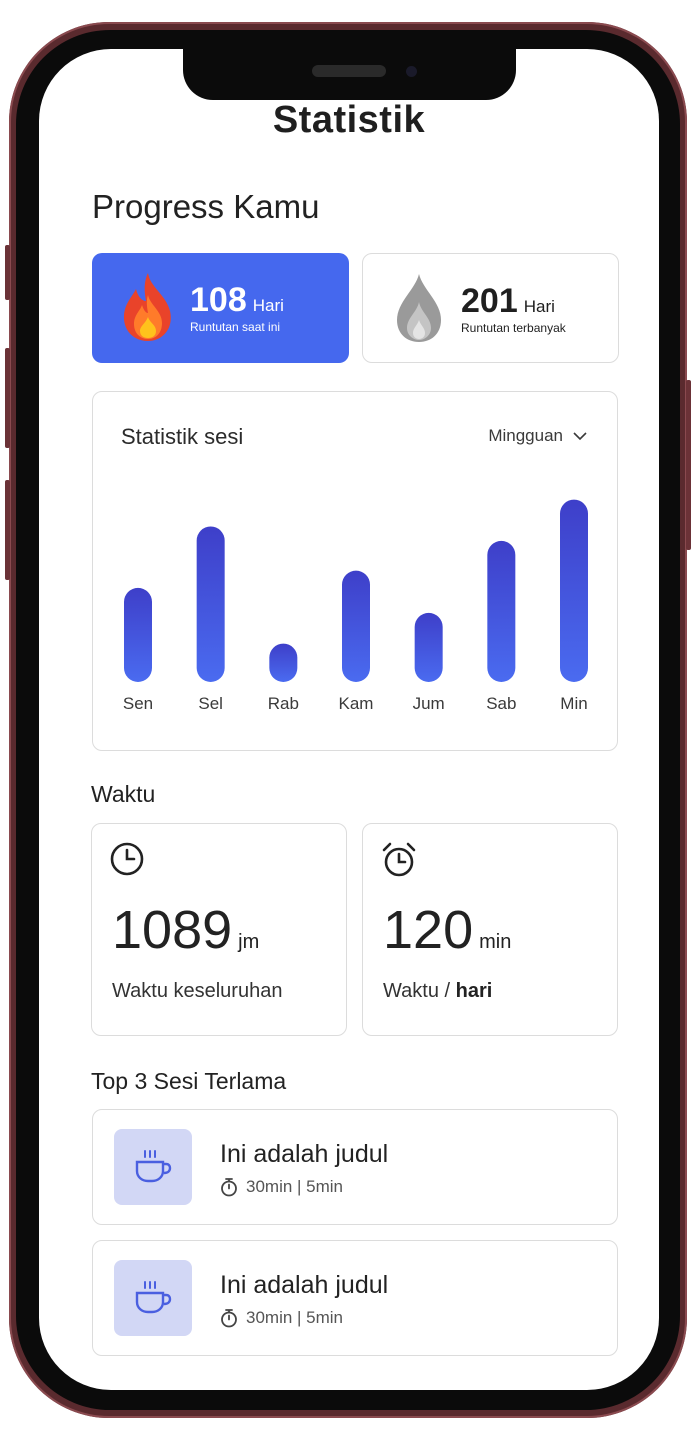  Describe the element at coordinates (210, 604) in the screenshot. I see `bar-sel` at that location.